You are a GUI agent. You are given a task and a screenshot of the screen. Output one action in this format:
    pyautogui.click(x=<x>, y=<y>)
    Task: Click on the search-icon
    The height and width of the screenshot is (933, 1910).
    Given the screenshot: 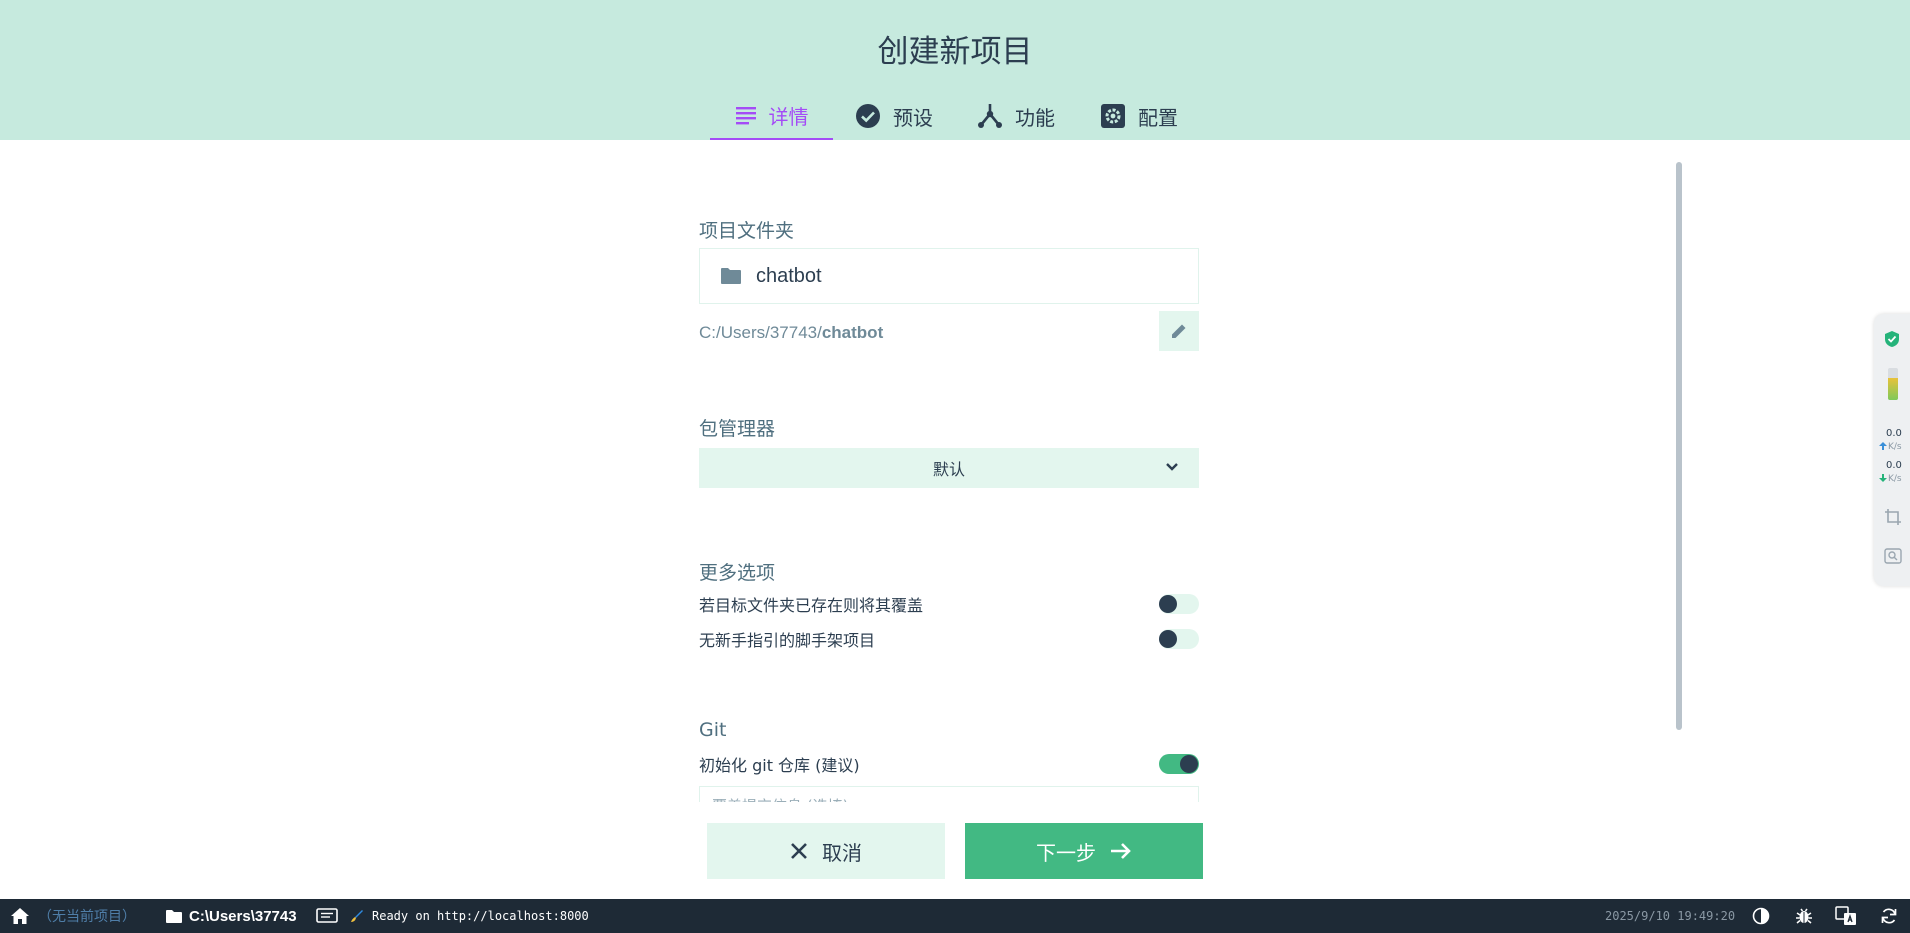 What is the action you would take?
    pyautogui.click(x=1893, y=556)
    